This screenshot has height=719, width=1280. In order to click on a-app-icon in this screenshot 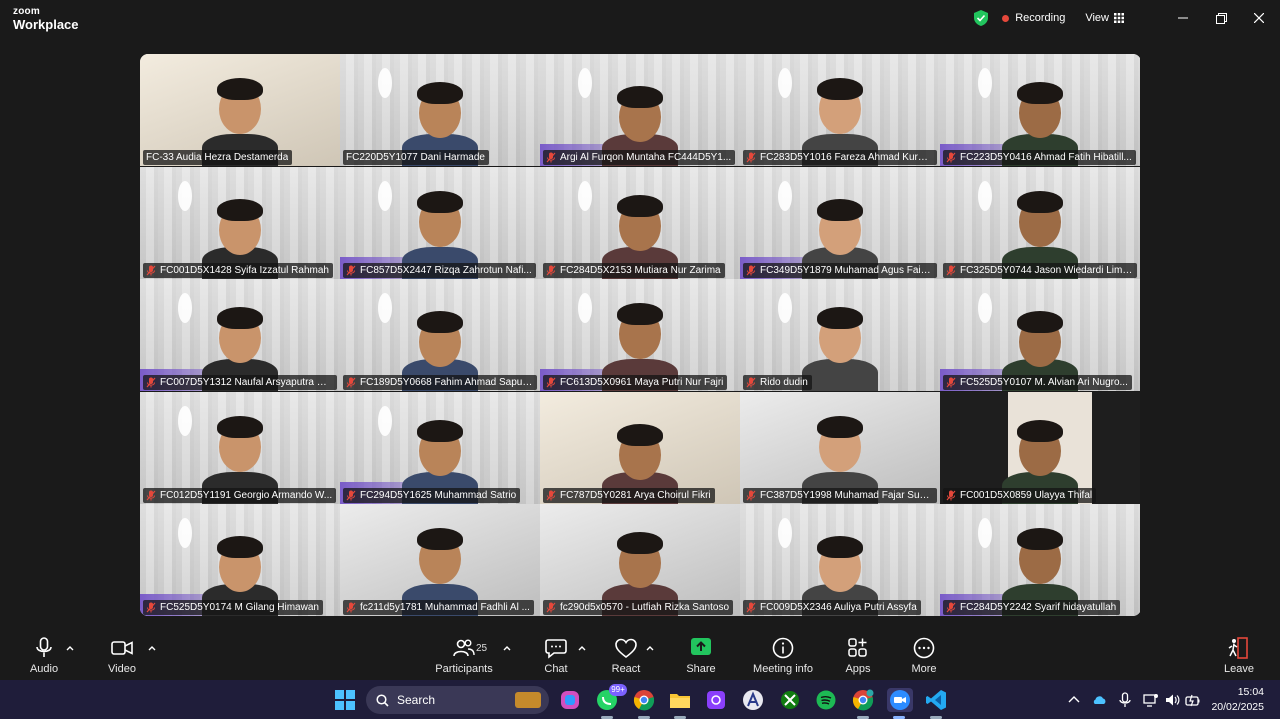, I will do `click(753, 700)`.